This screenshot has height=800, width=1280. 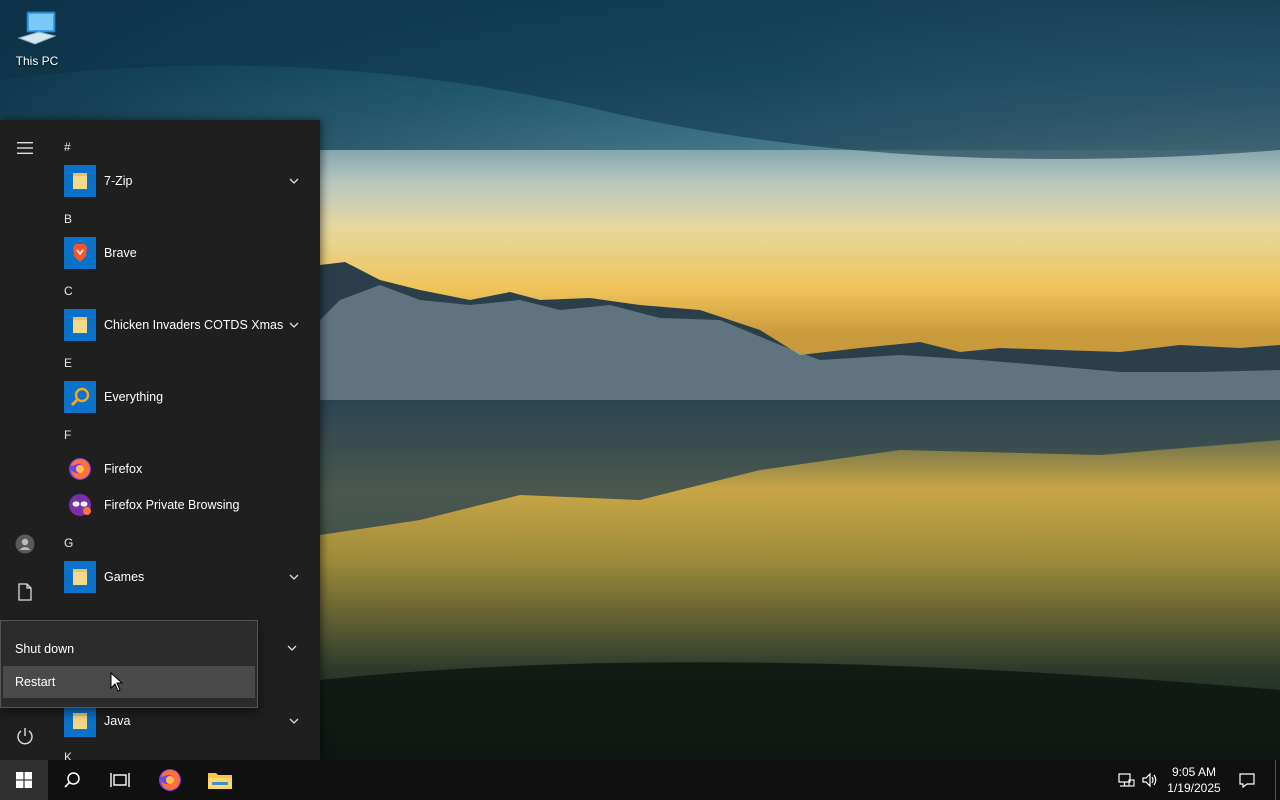 I want to click on app-item-firefox-private: Firefox Private Browsing, so click(x=189, y=505).